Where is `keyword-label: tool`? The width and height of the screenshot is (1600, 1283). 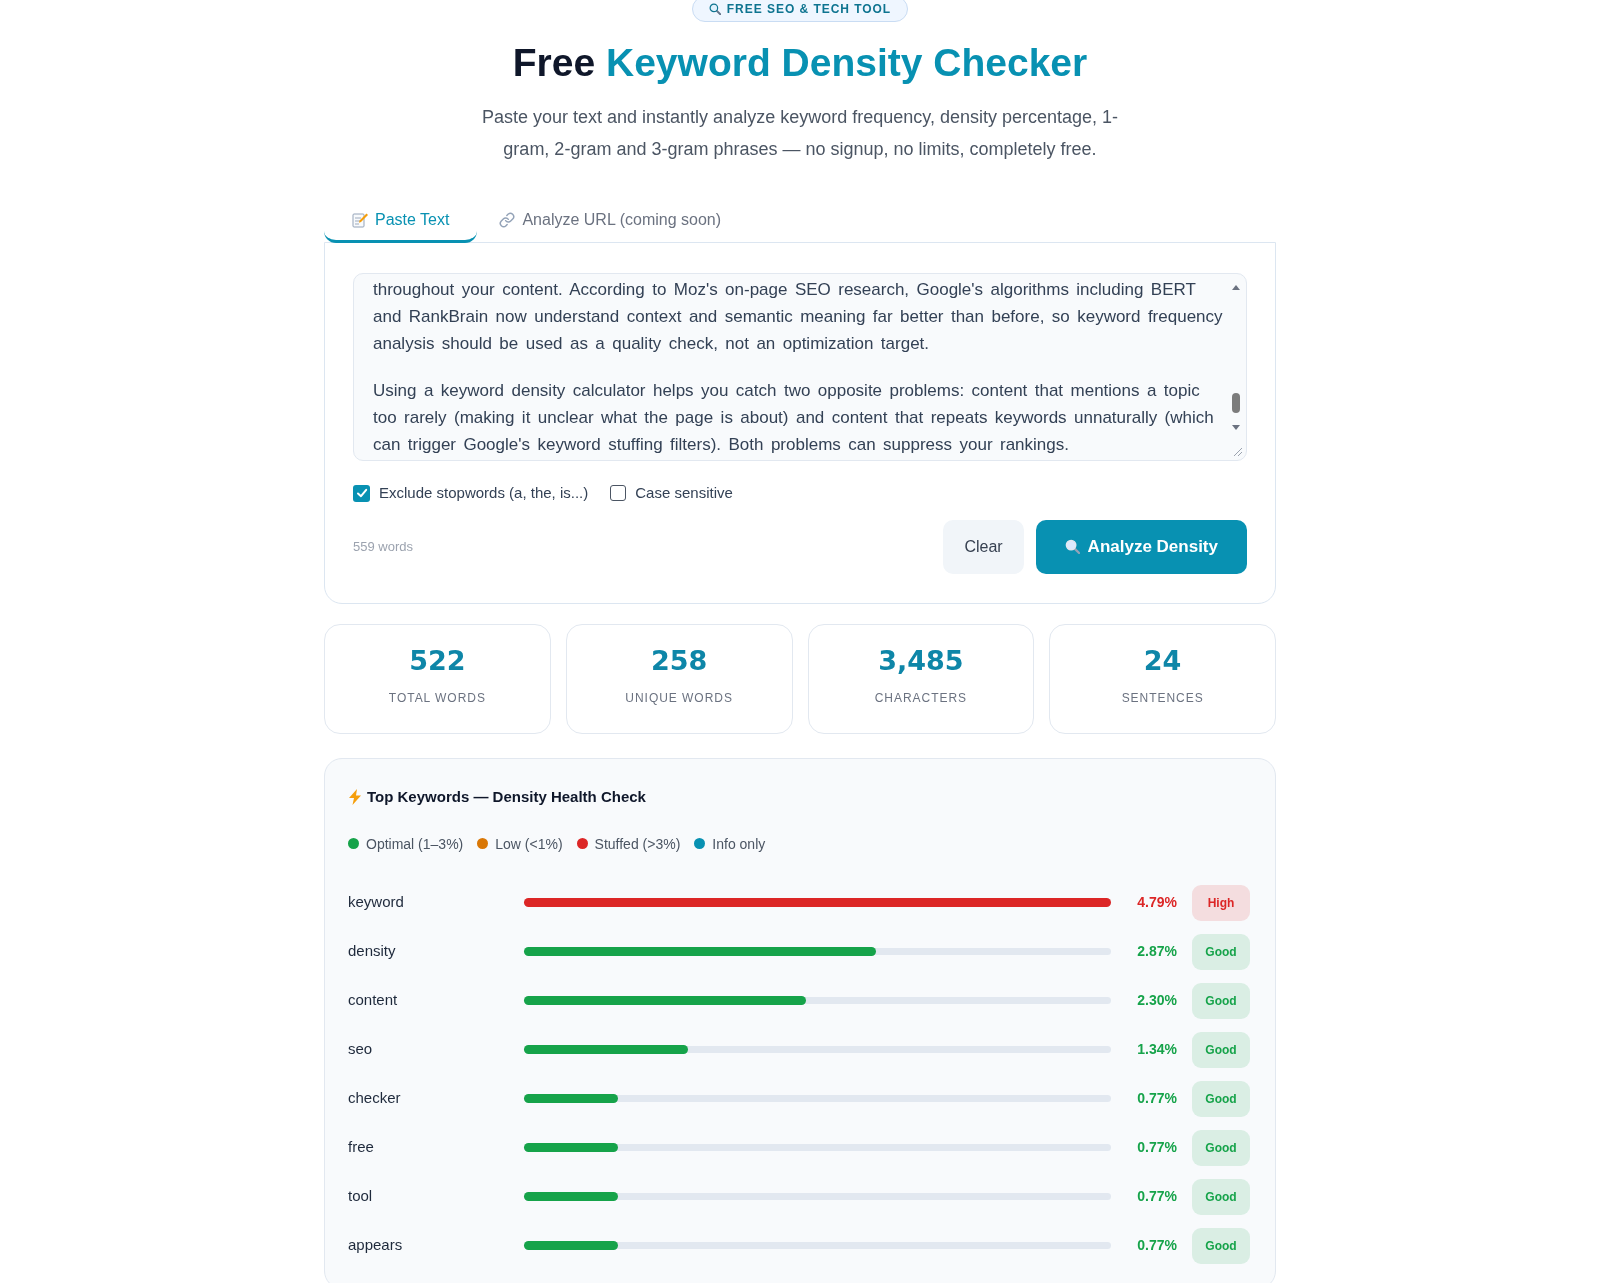
keyword-label: tool is located at coordinates (361, 1196).